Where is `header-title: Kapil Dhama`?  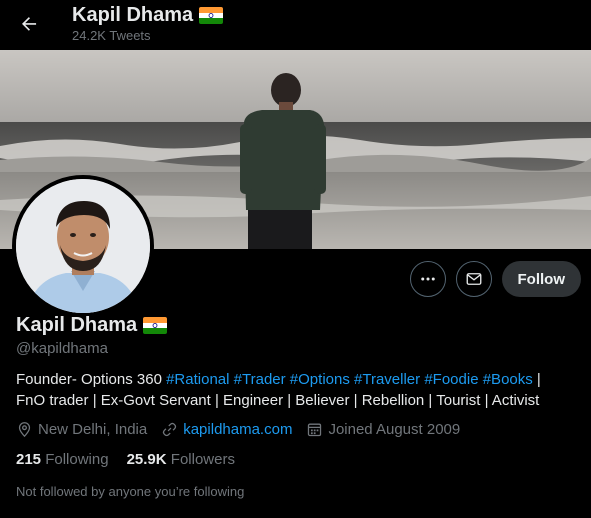
header-title: Kapil Dhama is located at coordinates (148, 15).